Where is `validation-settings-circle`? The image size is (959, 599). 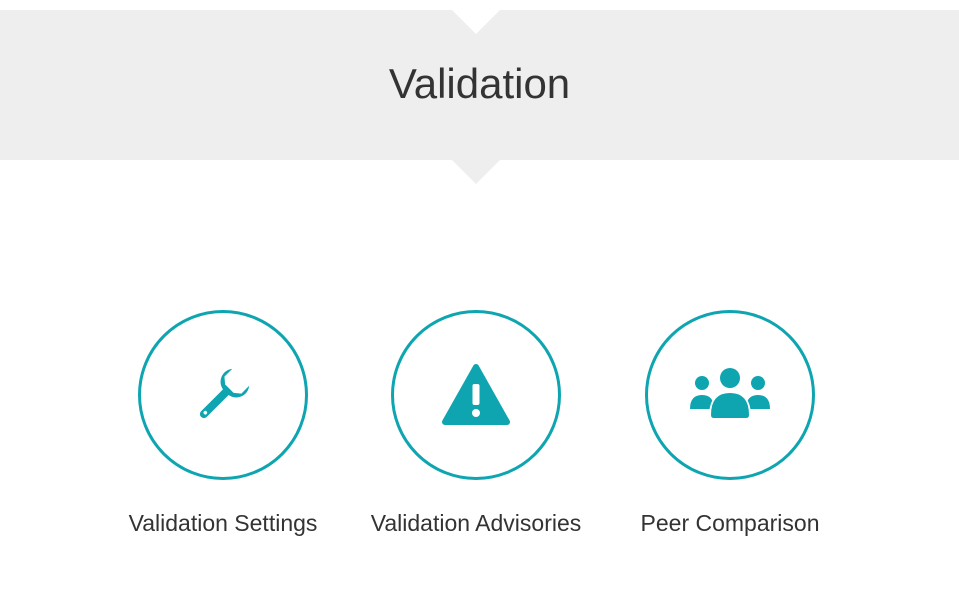 validation-settings-circle is located at coordinates (223, 395).